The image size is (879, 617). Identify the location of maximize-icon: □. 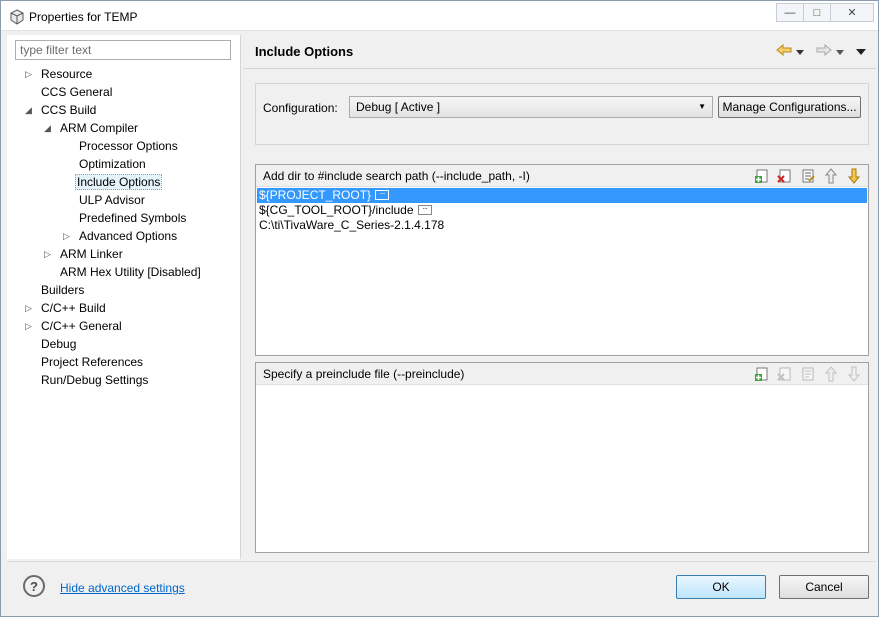
(817, 12).